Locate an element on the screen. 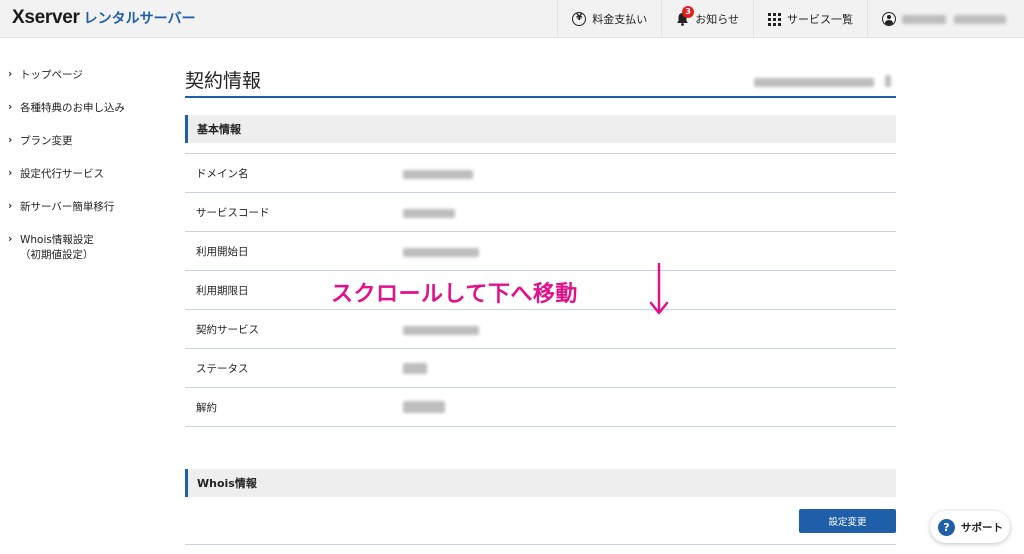  page-title: 契約情報 is located at coordinates (223, 81).